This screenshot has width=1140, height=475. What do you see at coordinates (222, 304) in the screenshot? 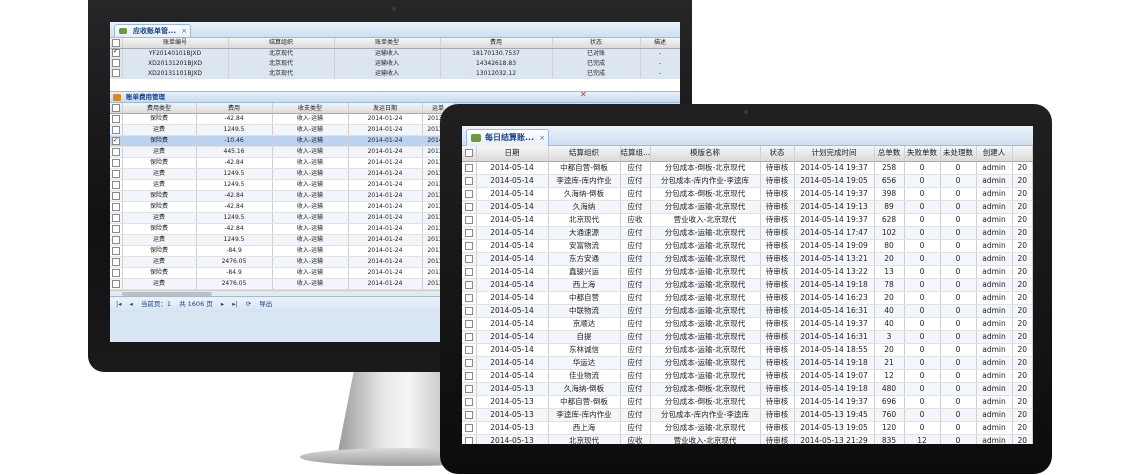
I see `next-page-icon: ▸` at bounding box center [222, 304].